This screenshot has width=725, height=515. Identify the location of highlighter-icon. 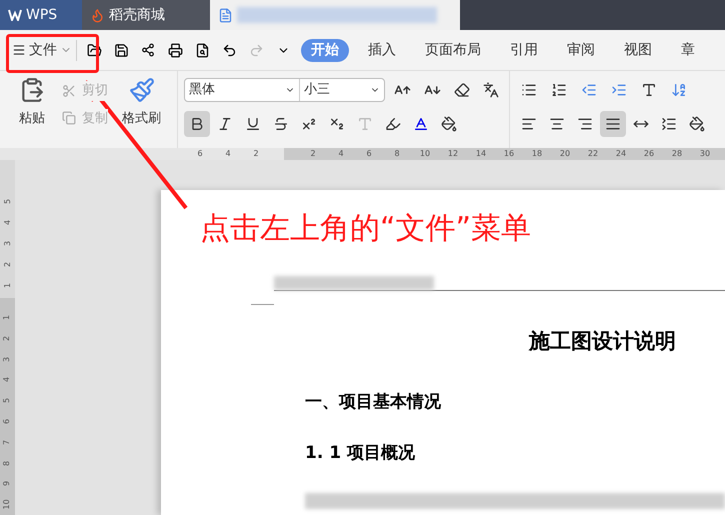
(393, 124).